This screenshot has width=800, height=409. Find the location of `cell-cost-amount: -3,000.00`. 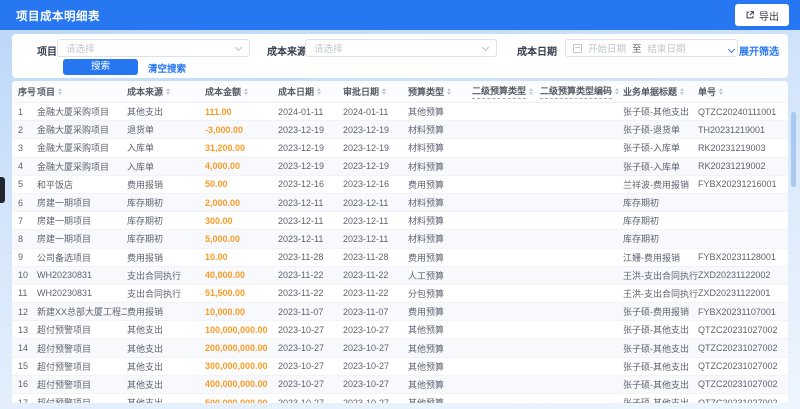

cell-cost-amount: -3,000.00 is located at coordinates (224, 129).